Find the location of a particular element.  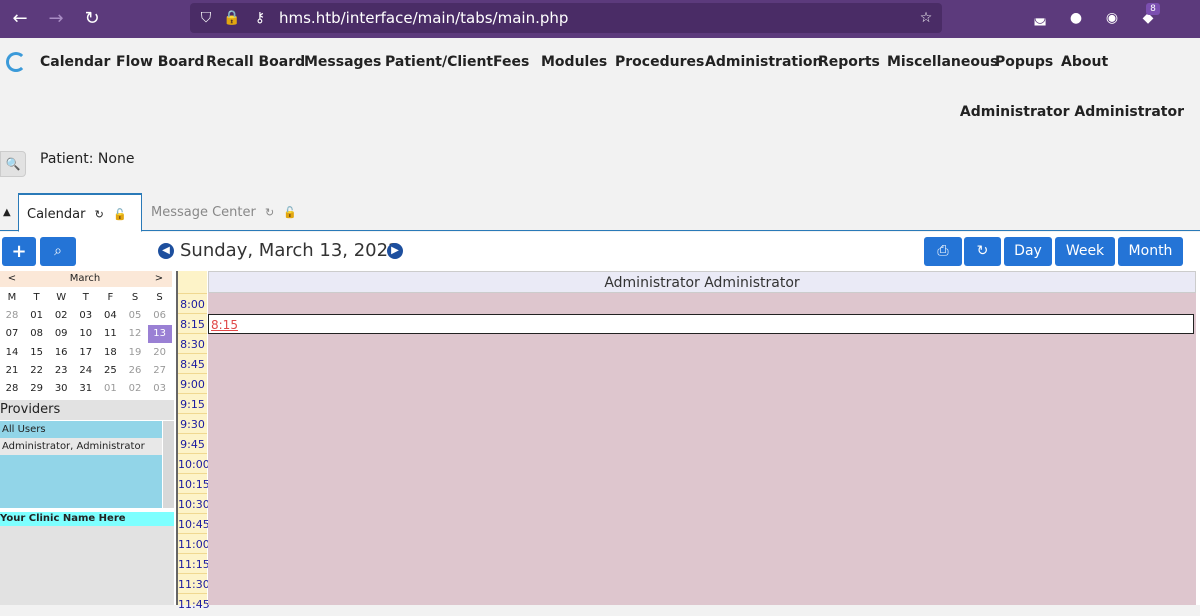

mini-calendar-day: 21 is located at coordinates (12, 371).